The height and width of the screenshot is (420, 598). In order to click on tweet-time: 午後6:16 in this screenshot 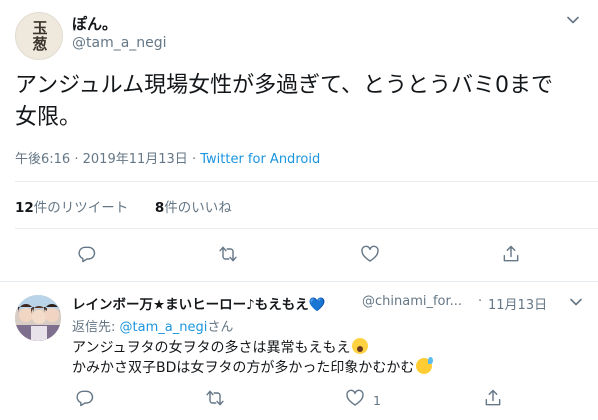, I will do `click(42, 159)`.